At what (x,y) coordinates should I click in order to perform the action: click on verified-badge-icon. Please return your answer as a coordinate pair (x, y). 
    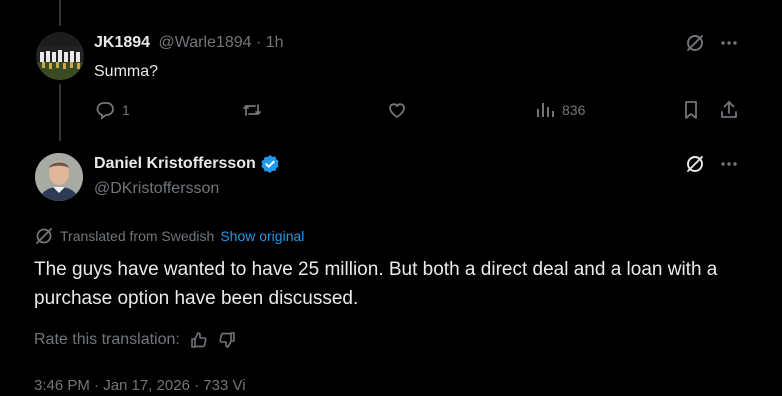
    Looking at the image, I should click on (270, 164).